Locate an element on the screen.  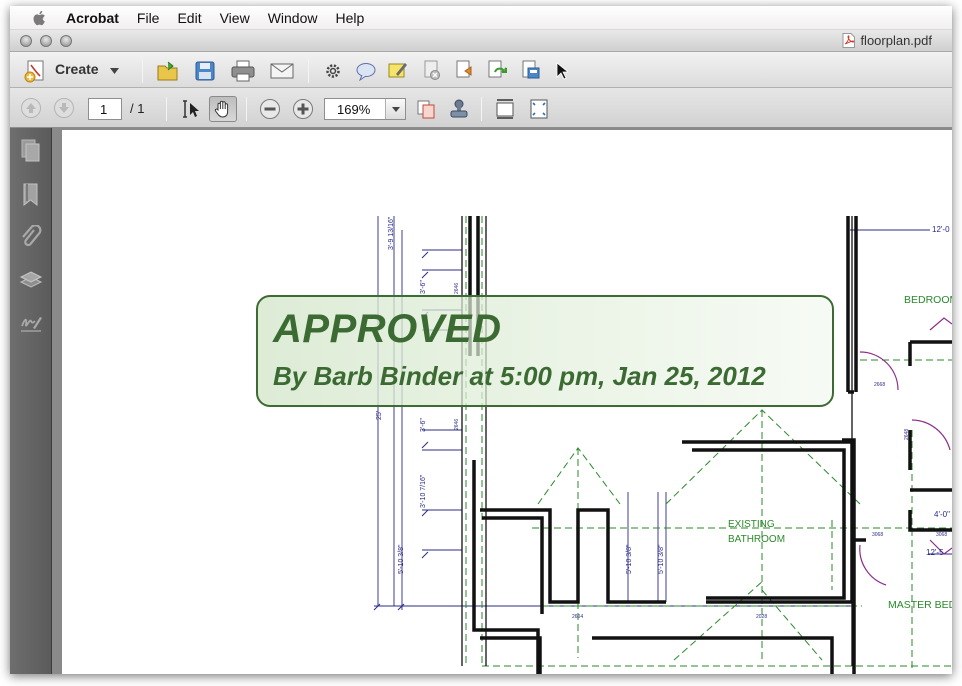
zoom-level-select: 169% is located at coordinates (365, 109).